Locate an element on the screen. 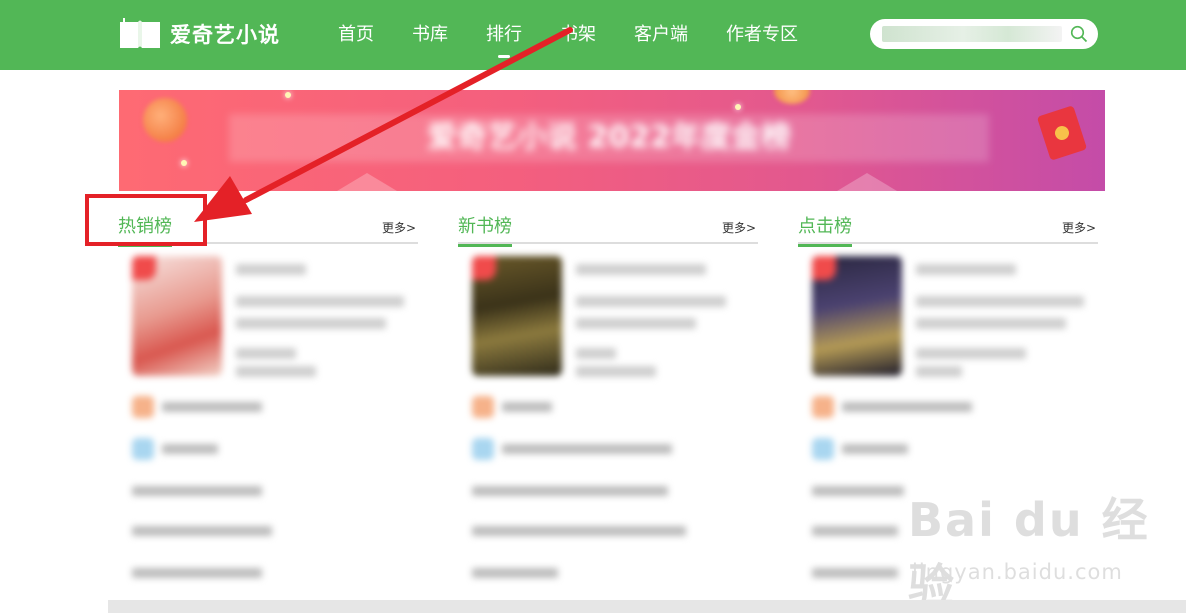 The height and width of the screenshot is (616, 1186). watermark-url: jingyan.baidu.com is located at coordinates (1017, 572).